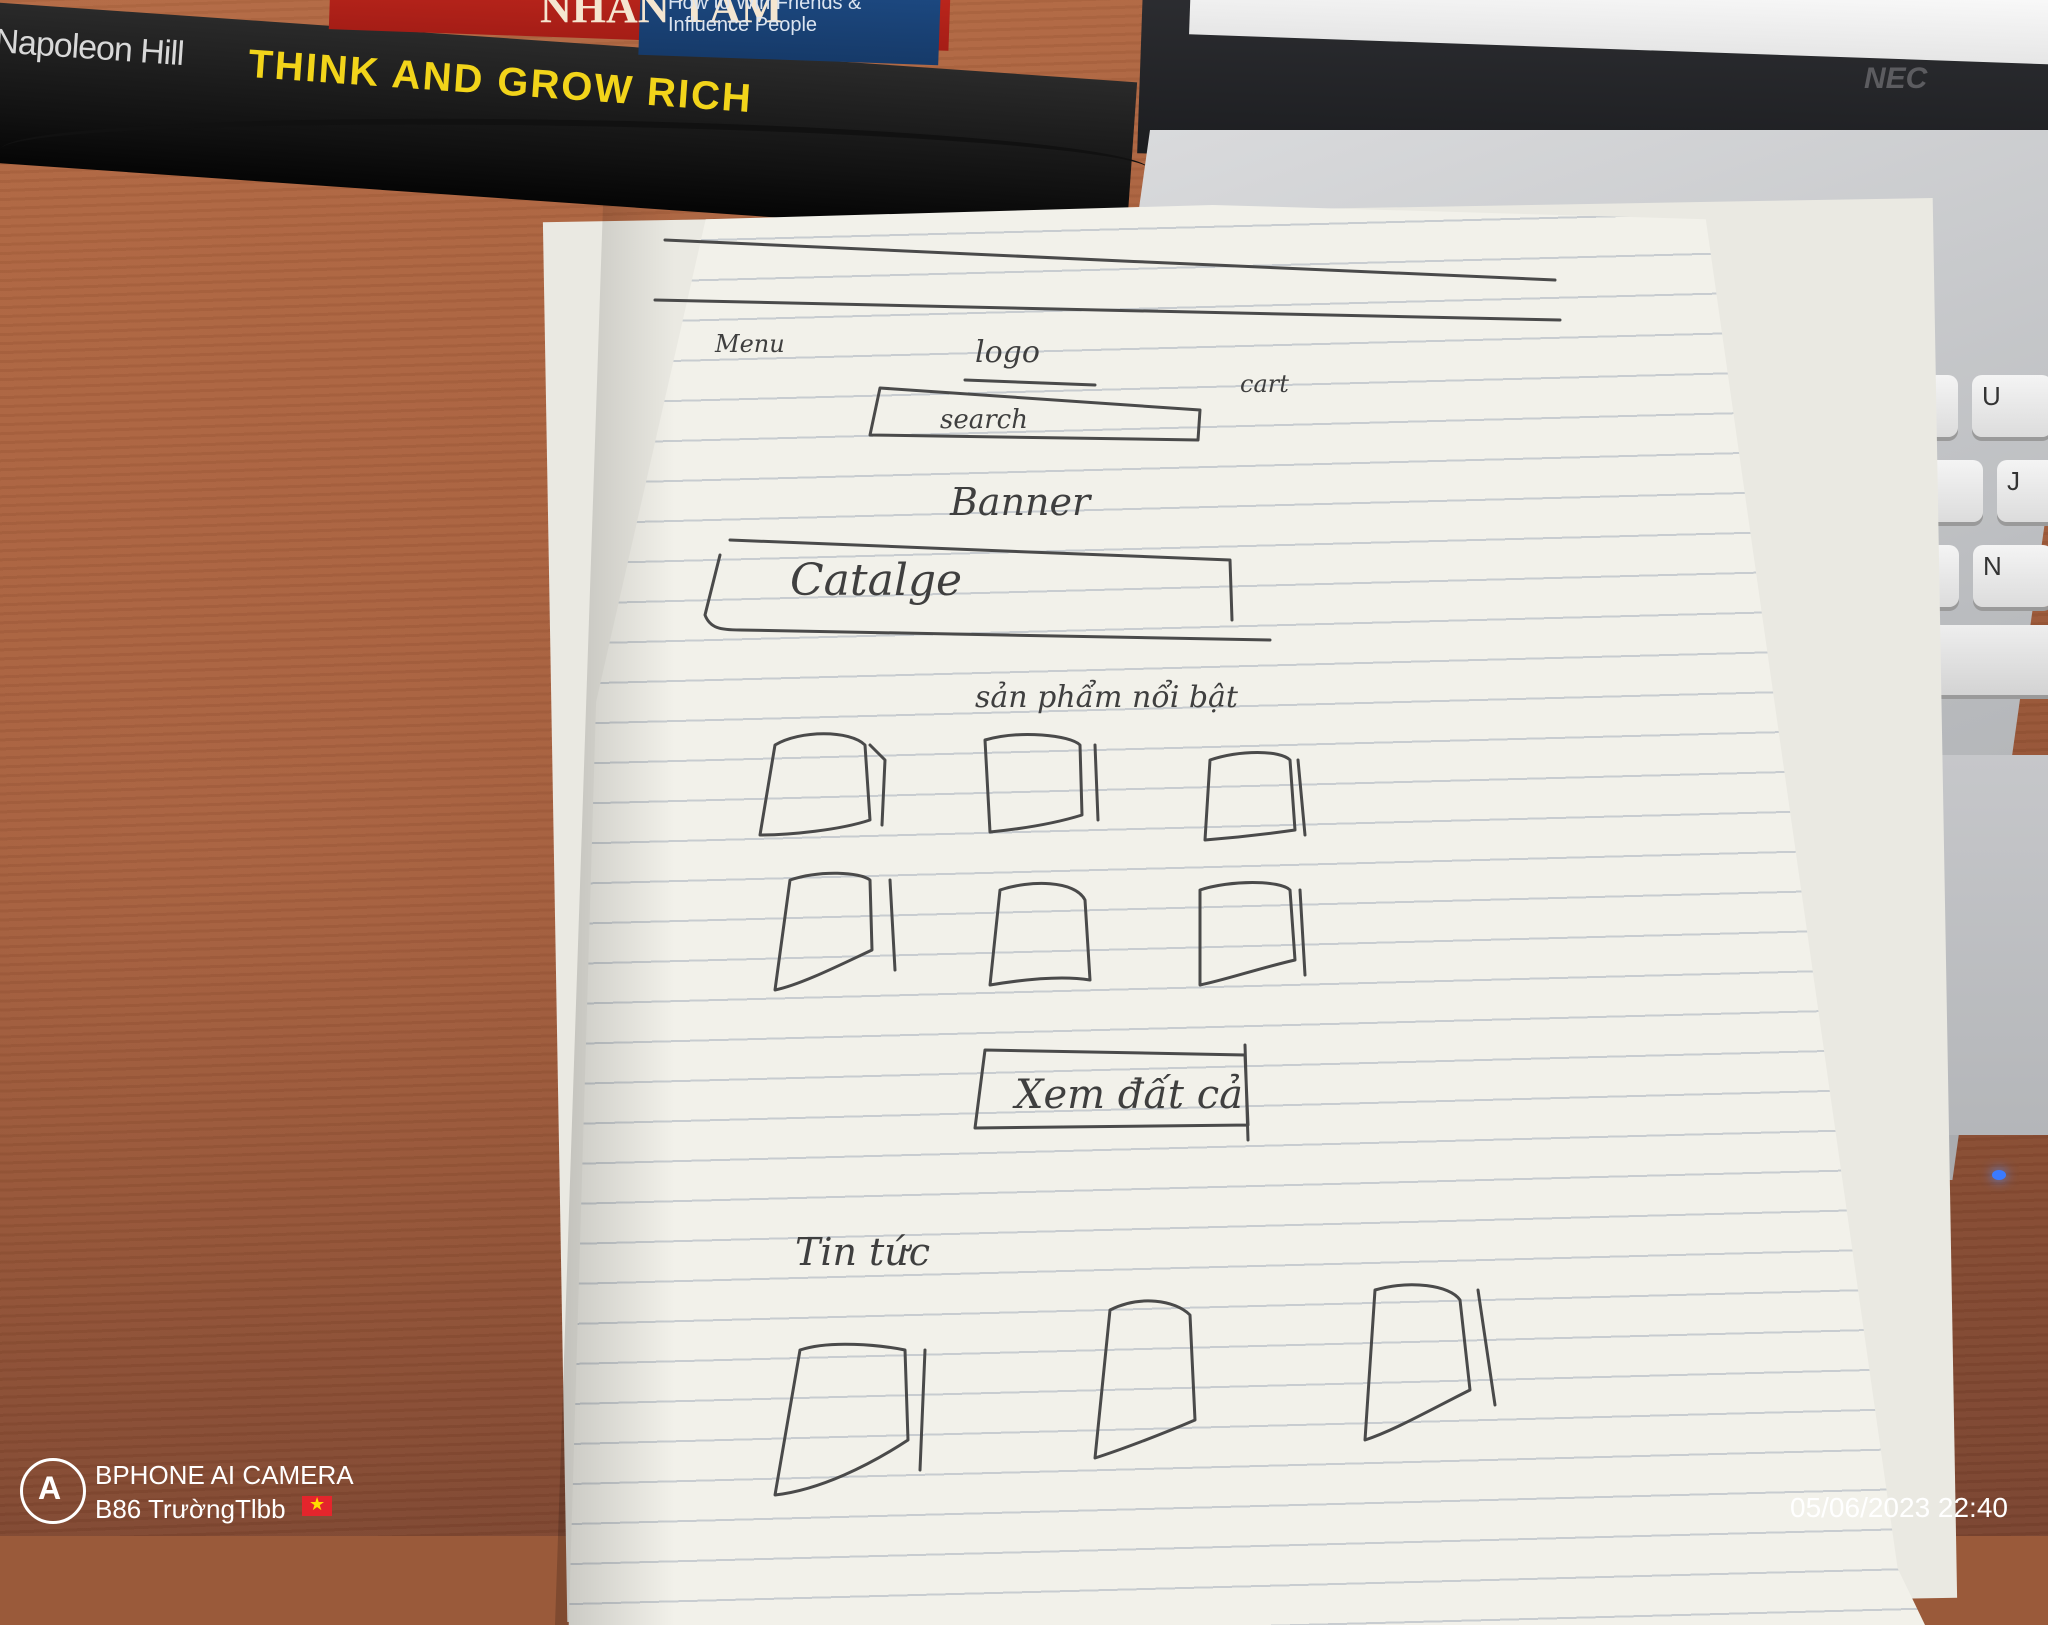 This screenshot has height=1625, width=2048. What do you see at coordinates (1007, 352) in the screenshot?
I see `sketch-logo-label: logo` at bounding box center [1007, 352].